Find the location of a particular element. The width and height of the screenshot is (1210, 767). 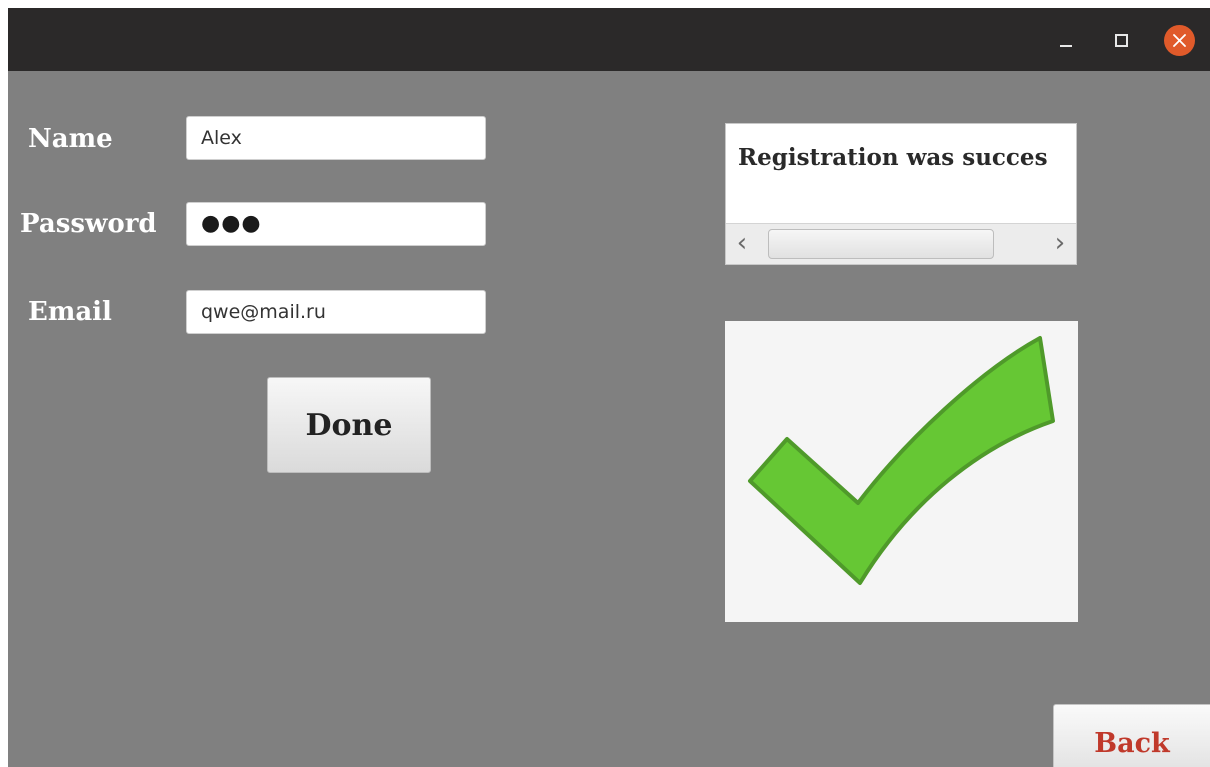

back-button: Back is located at coordinates (1131, 735).